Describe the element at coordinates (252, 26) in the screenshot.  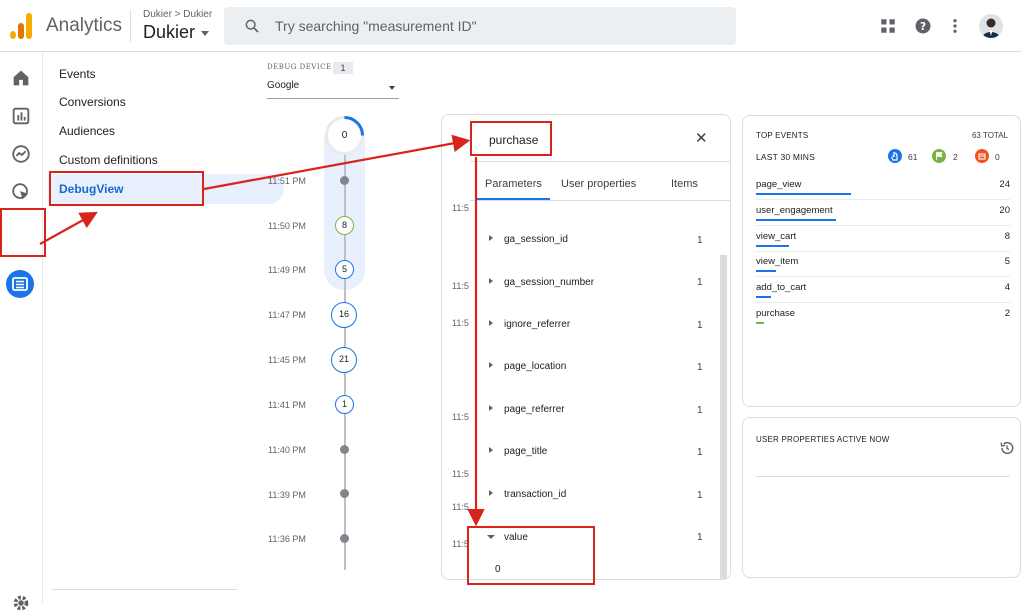
I see `search-icon` at that location.